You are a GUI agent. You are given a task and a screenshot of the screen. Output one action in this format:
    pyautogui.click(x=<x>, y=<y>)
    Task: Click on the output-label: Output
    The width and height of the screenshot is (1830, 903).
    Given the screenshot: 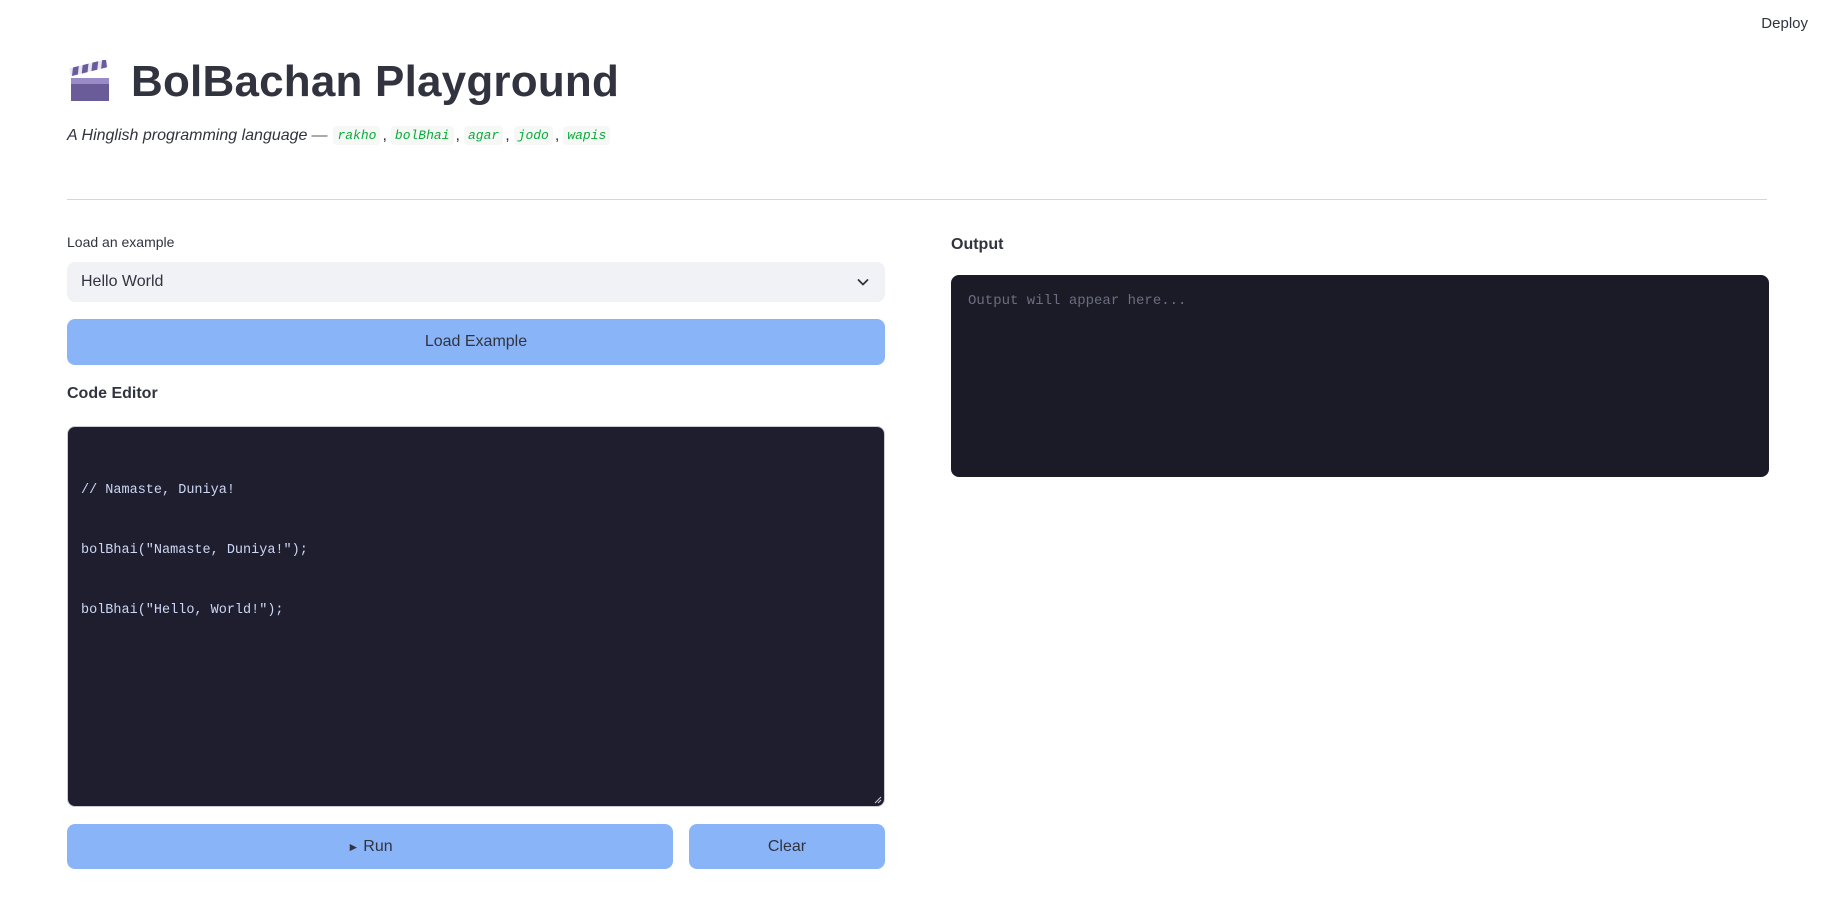 What is the action you would take?
    pyautogui.click(x=977, y=244)
    